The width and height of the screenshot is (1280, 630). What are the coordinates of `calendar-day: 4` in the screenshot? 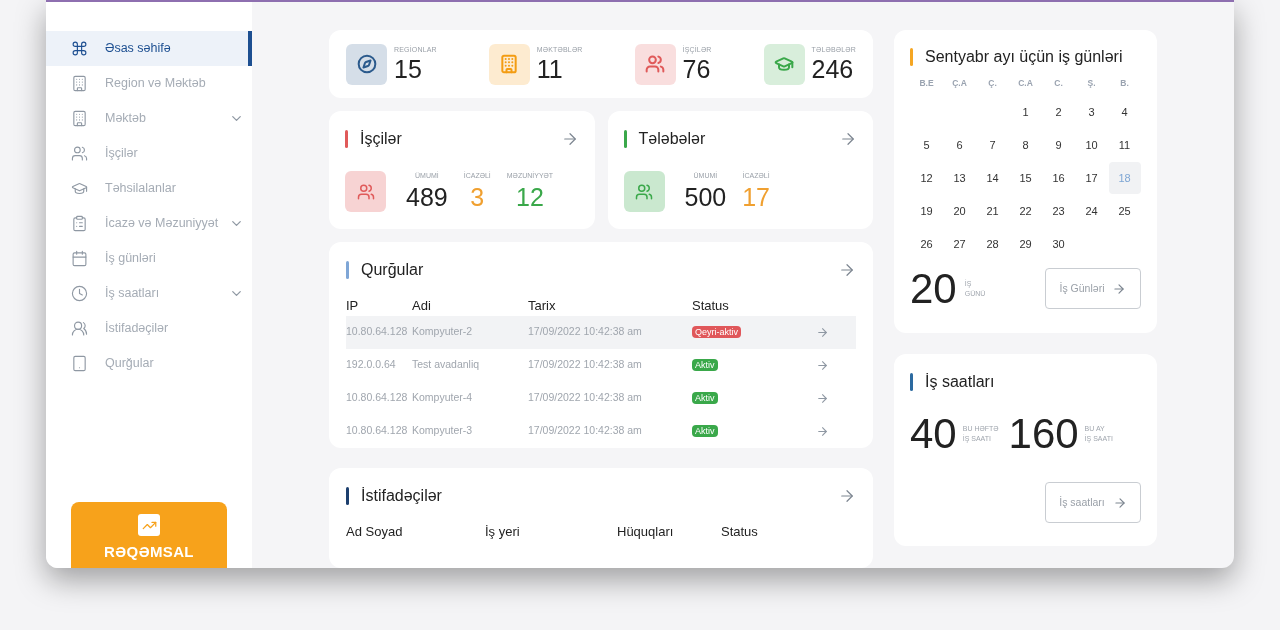 It's located at (1124, 112).